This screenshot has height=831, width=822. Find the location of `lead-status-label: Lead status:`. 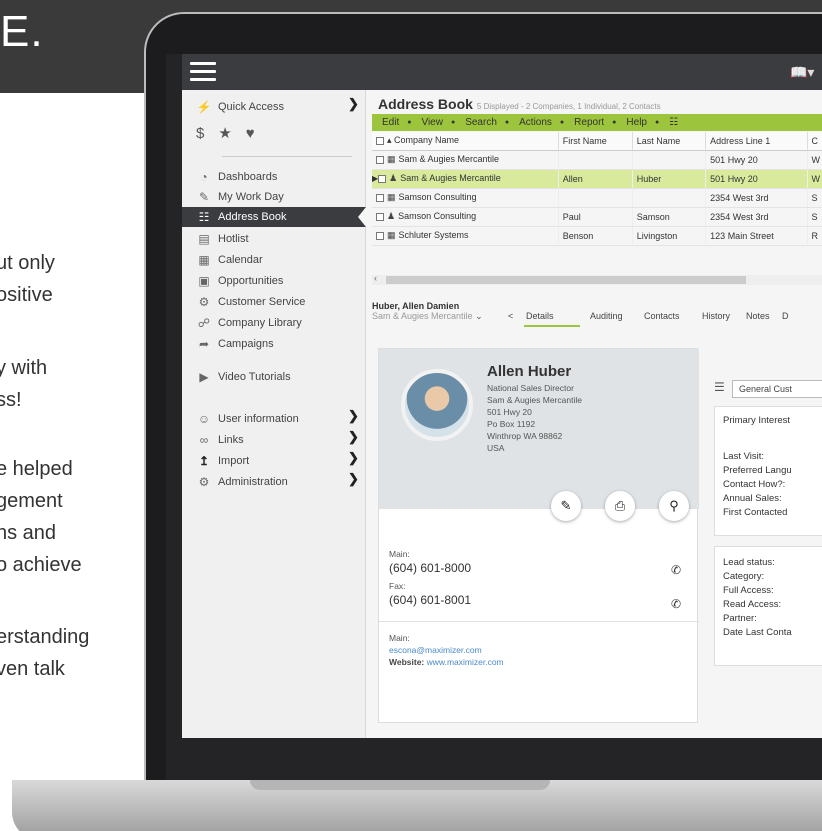

lead-status-label: Lead status: is located at coordinates (749, 562).